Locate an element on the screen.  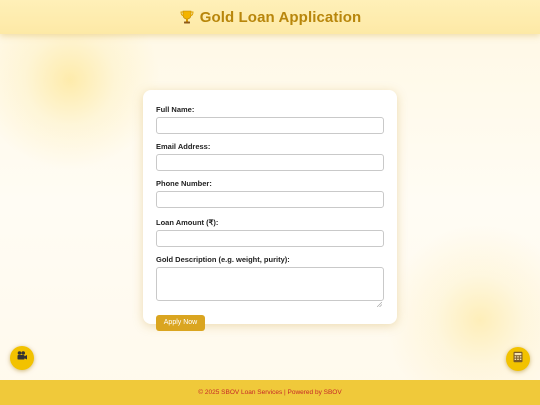
gold-description-label: Gold Description (e.g. weight, purity): is located at coordinates (223, 259).